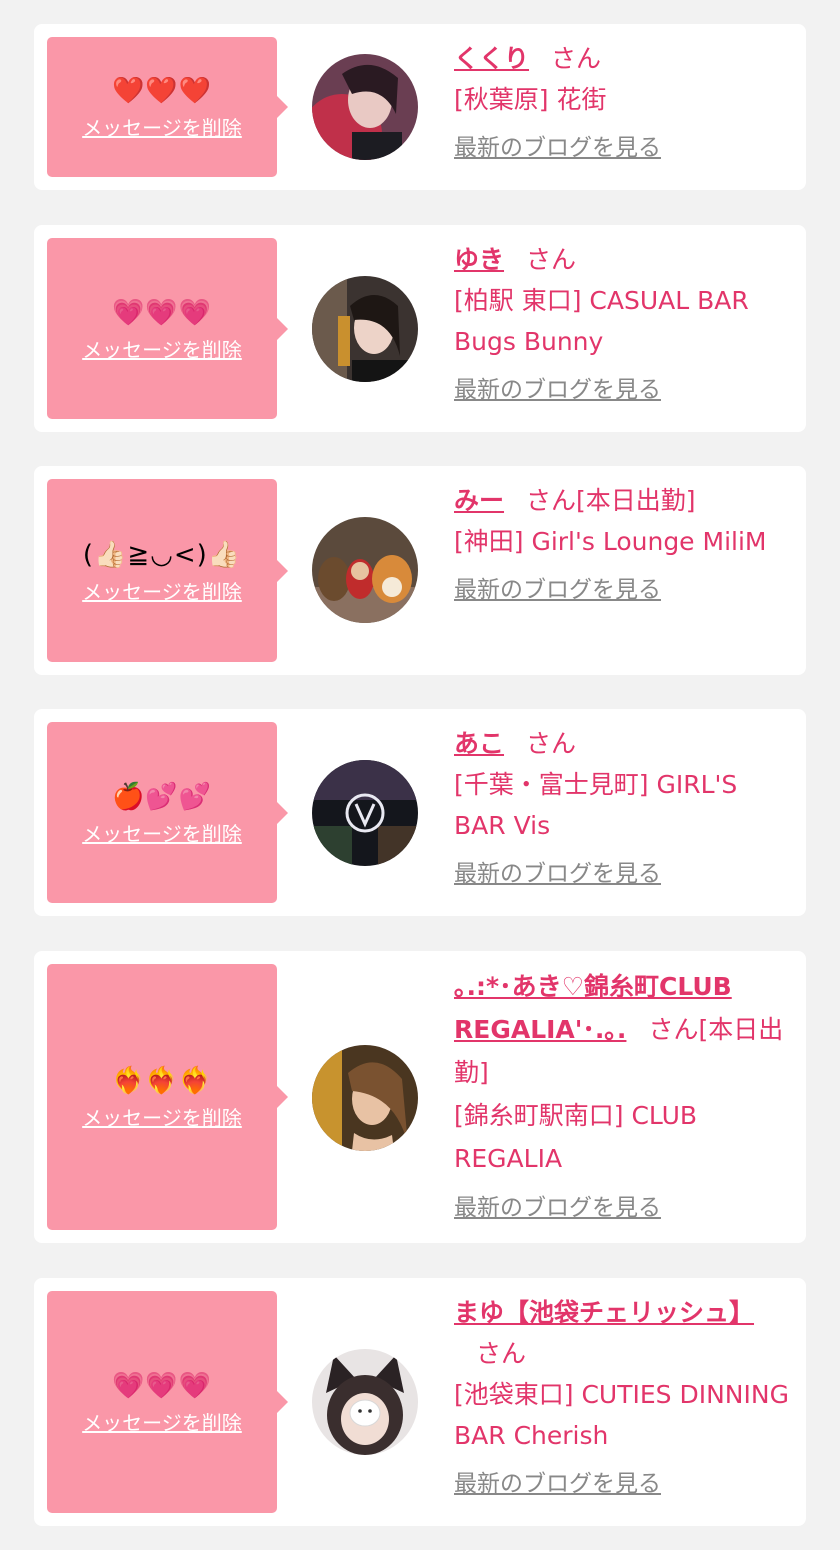 Image resolution: width=840 pixels, height=1550 pixels. I want to click on cast-info: くくり さん [秋葉原] 花街 最新のブログを見る, so click(625, 102).